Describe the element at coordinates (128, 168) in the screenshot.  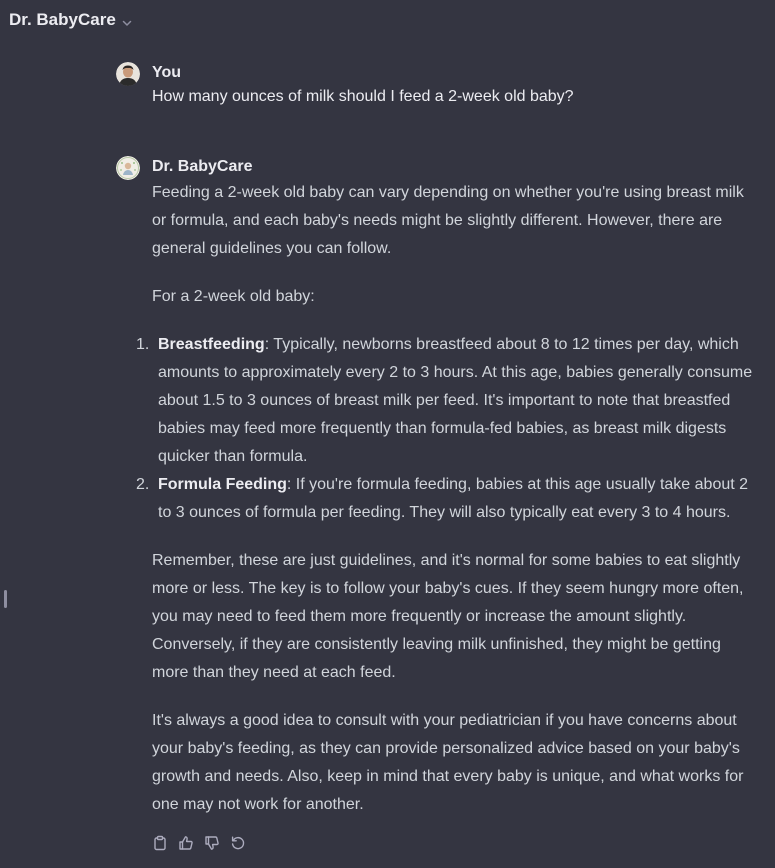
I see `assistant-avatar` at that location.